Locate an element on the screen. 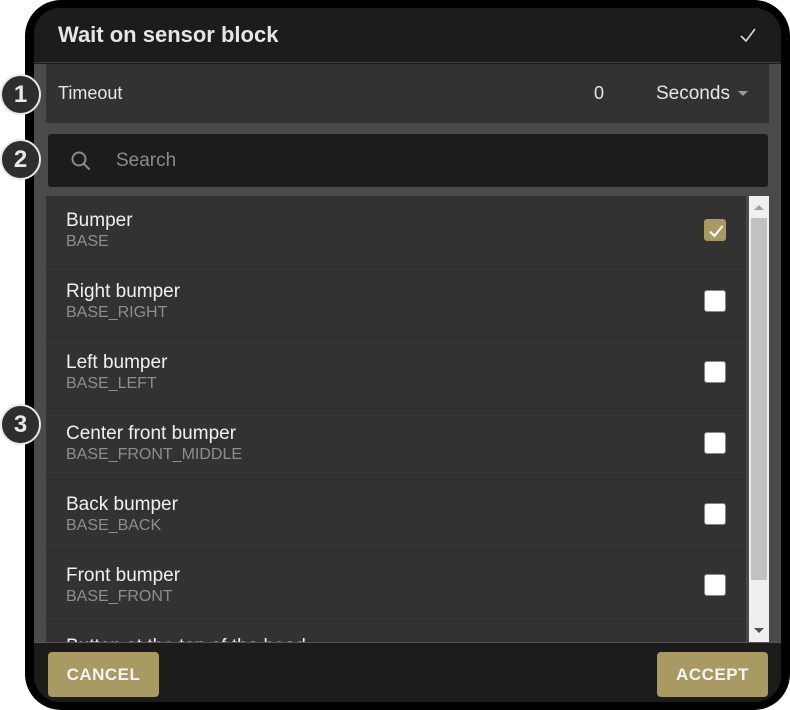 Image resolution: width=790 pixels, height=710 pixels. cancel-button: CANCEL is located at coordinates (103, 674).